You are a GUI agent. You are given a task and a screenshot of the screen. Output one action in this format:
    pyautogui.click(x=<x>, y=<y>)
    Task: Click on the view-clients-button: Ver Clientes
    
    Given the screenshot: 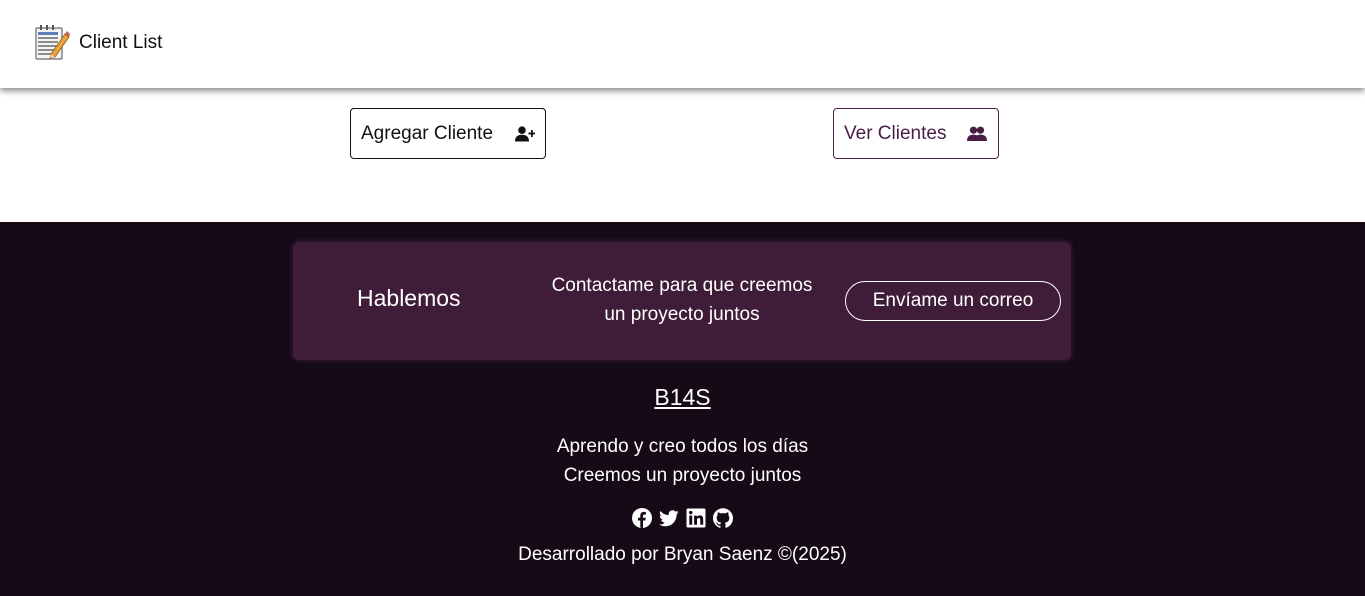 What is the action you would take?
    pyautogui.click(x=916, y=133)
    